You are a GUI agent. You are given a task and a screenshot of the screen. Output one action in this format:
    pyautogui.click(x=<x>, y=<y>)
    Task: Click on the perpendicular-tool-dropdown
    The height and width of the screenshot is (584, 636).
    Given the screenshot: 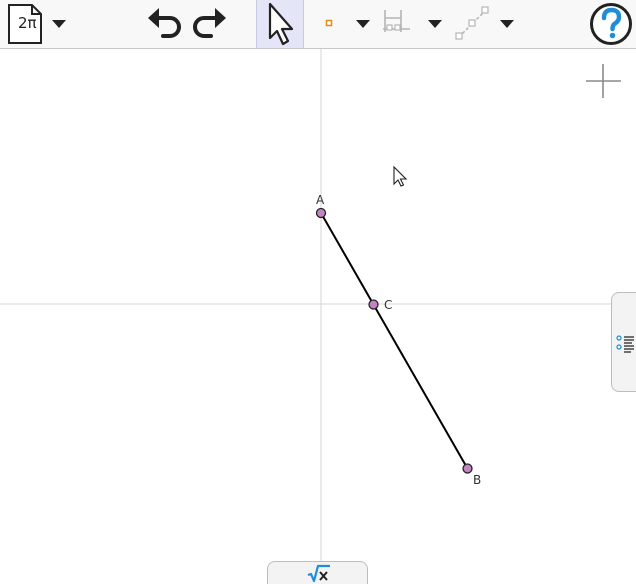 What is the action you would take?
    pyautogui.click(x=436, y=24)
    